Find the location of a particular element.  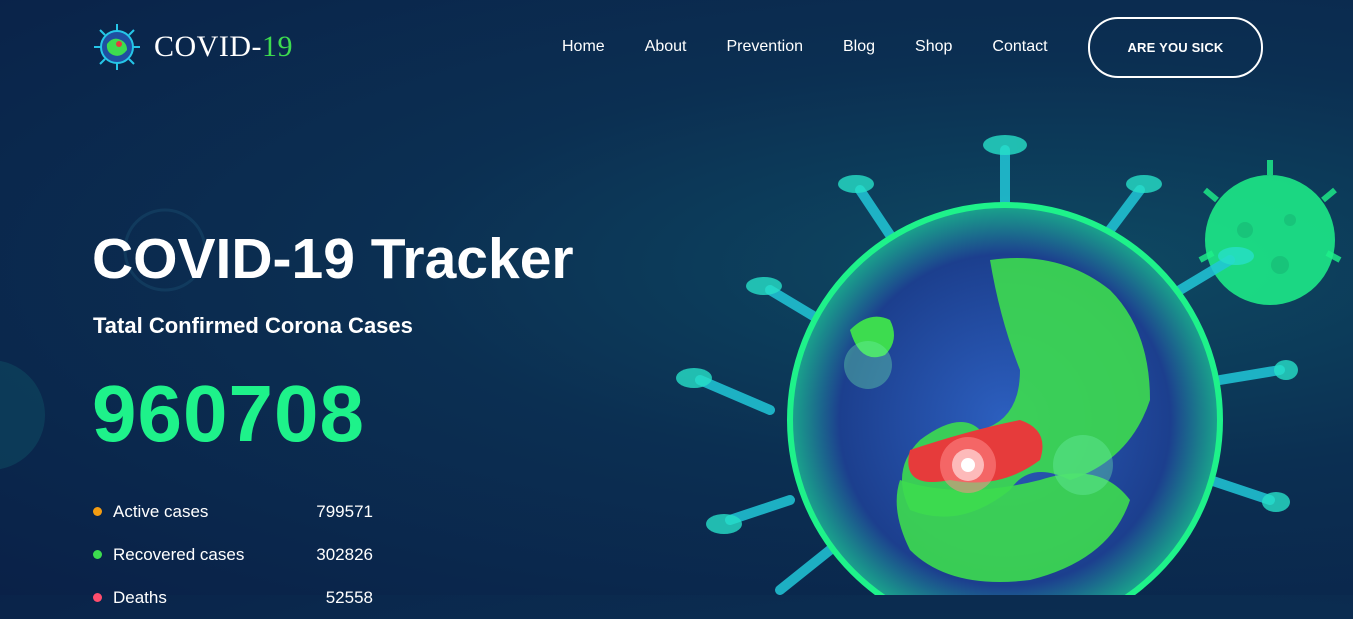

brand-name: COVID-19 is located at coordinates (223, 46).